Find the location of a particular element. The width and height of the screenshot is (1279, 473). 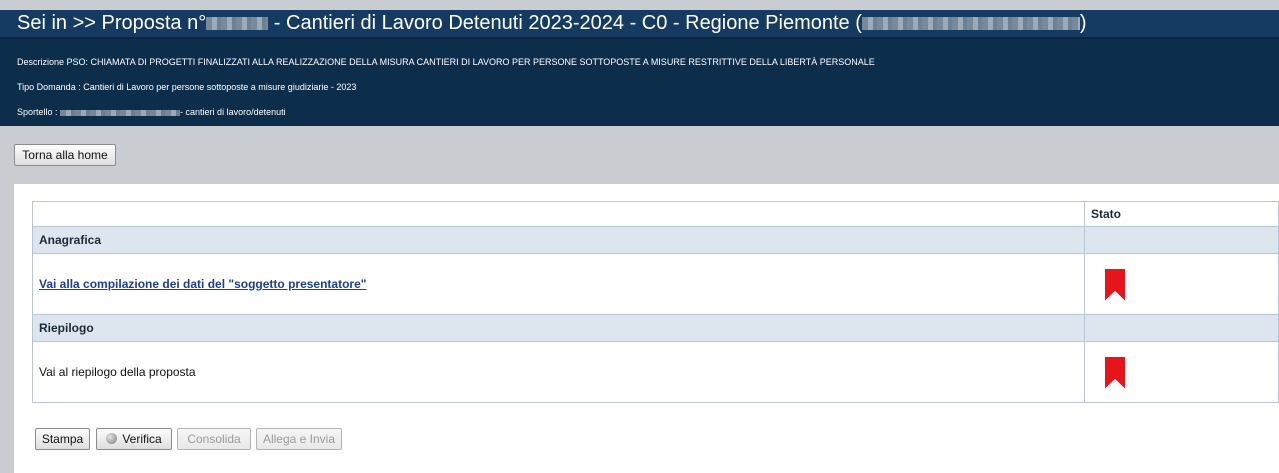

stampa-button: Stampa is located at coordinates (62, 439).